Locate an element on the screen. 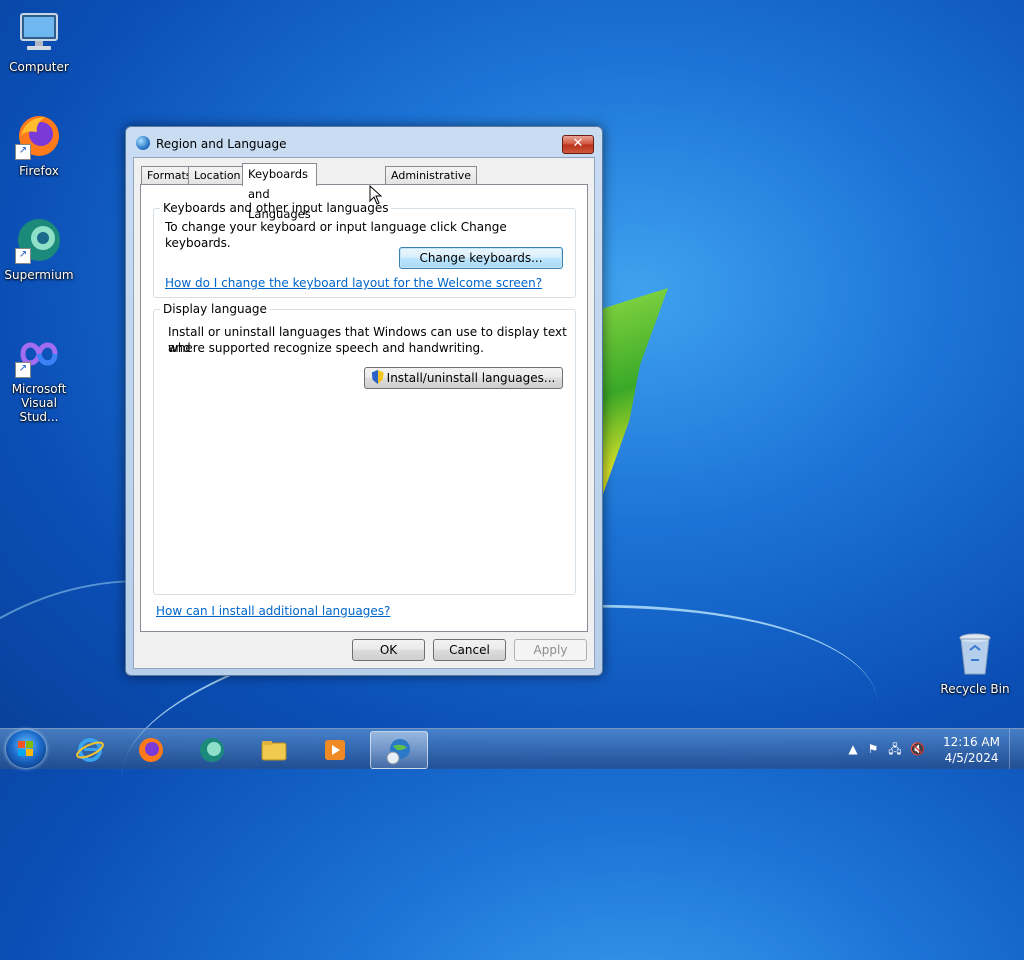 The width and height of the screenshot is (1024, 960). dialog-titlebar: Region and Language ✕ is located at coordinates (364, 142).